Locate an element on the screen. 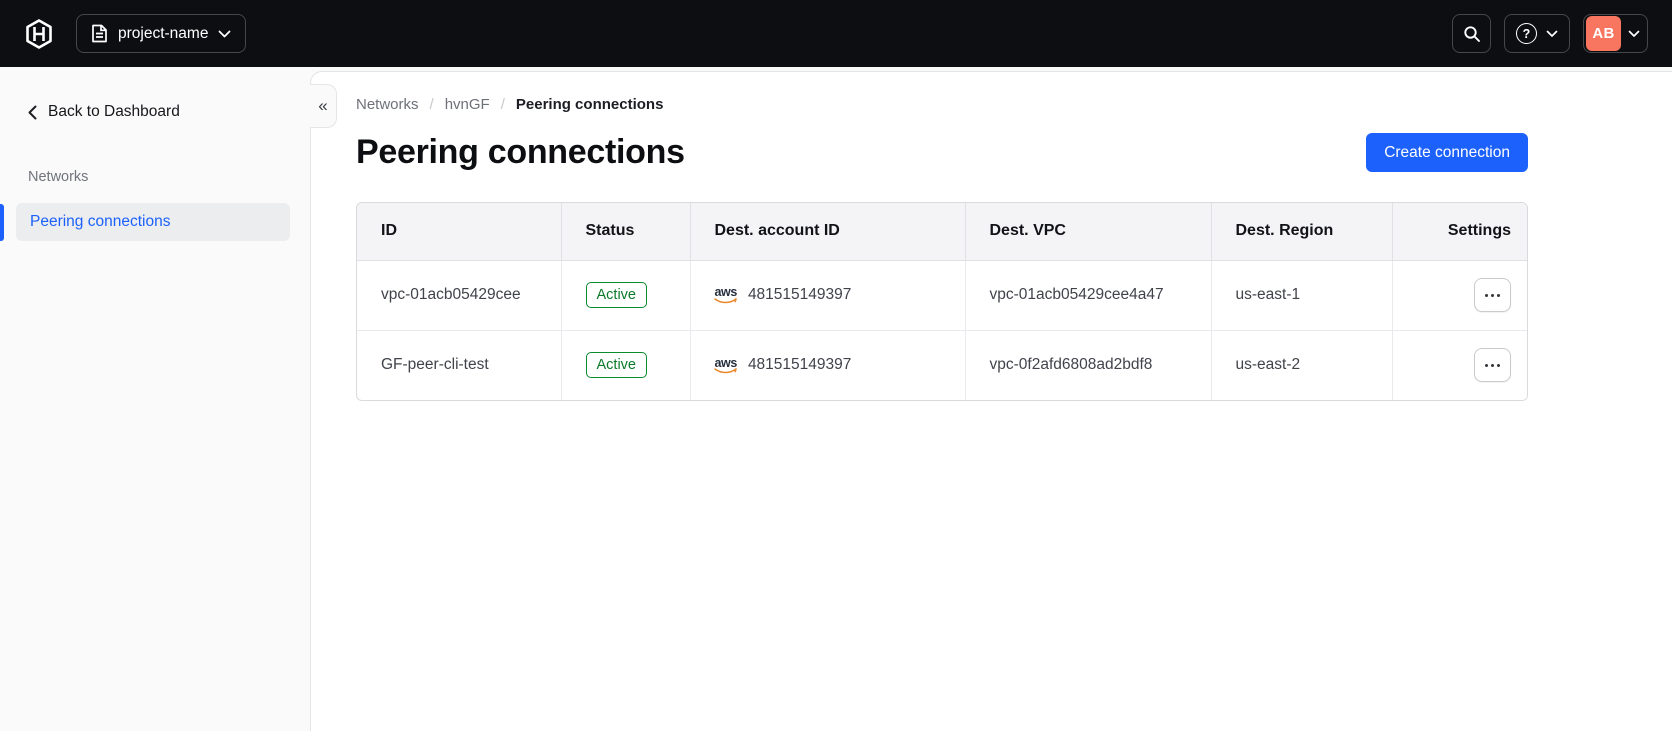  create-connection-button: Create connection is located at coordinates (1447, 152).